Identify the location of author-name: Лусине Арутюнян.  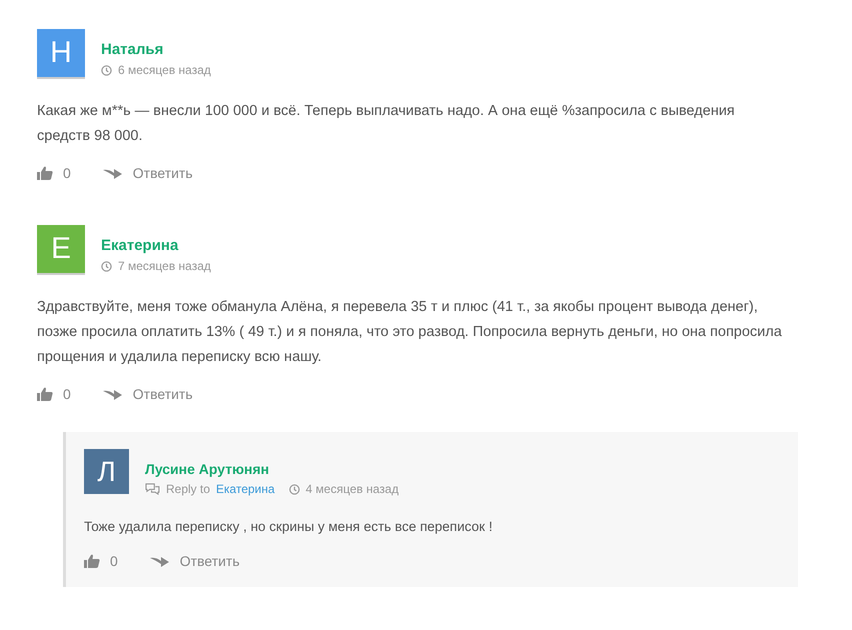
(272, 469).